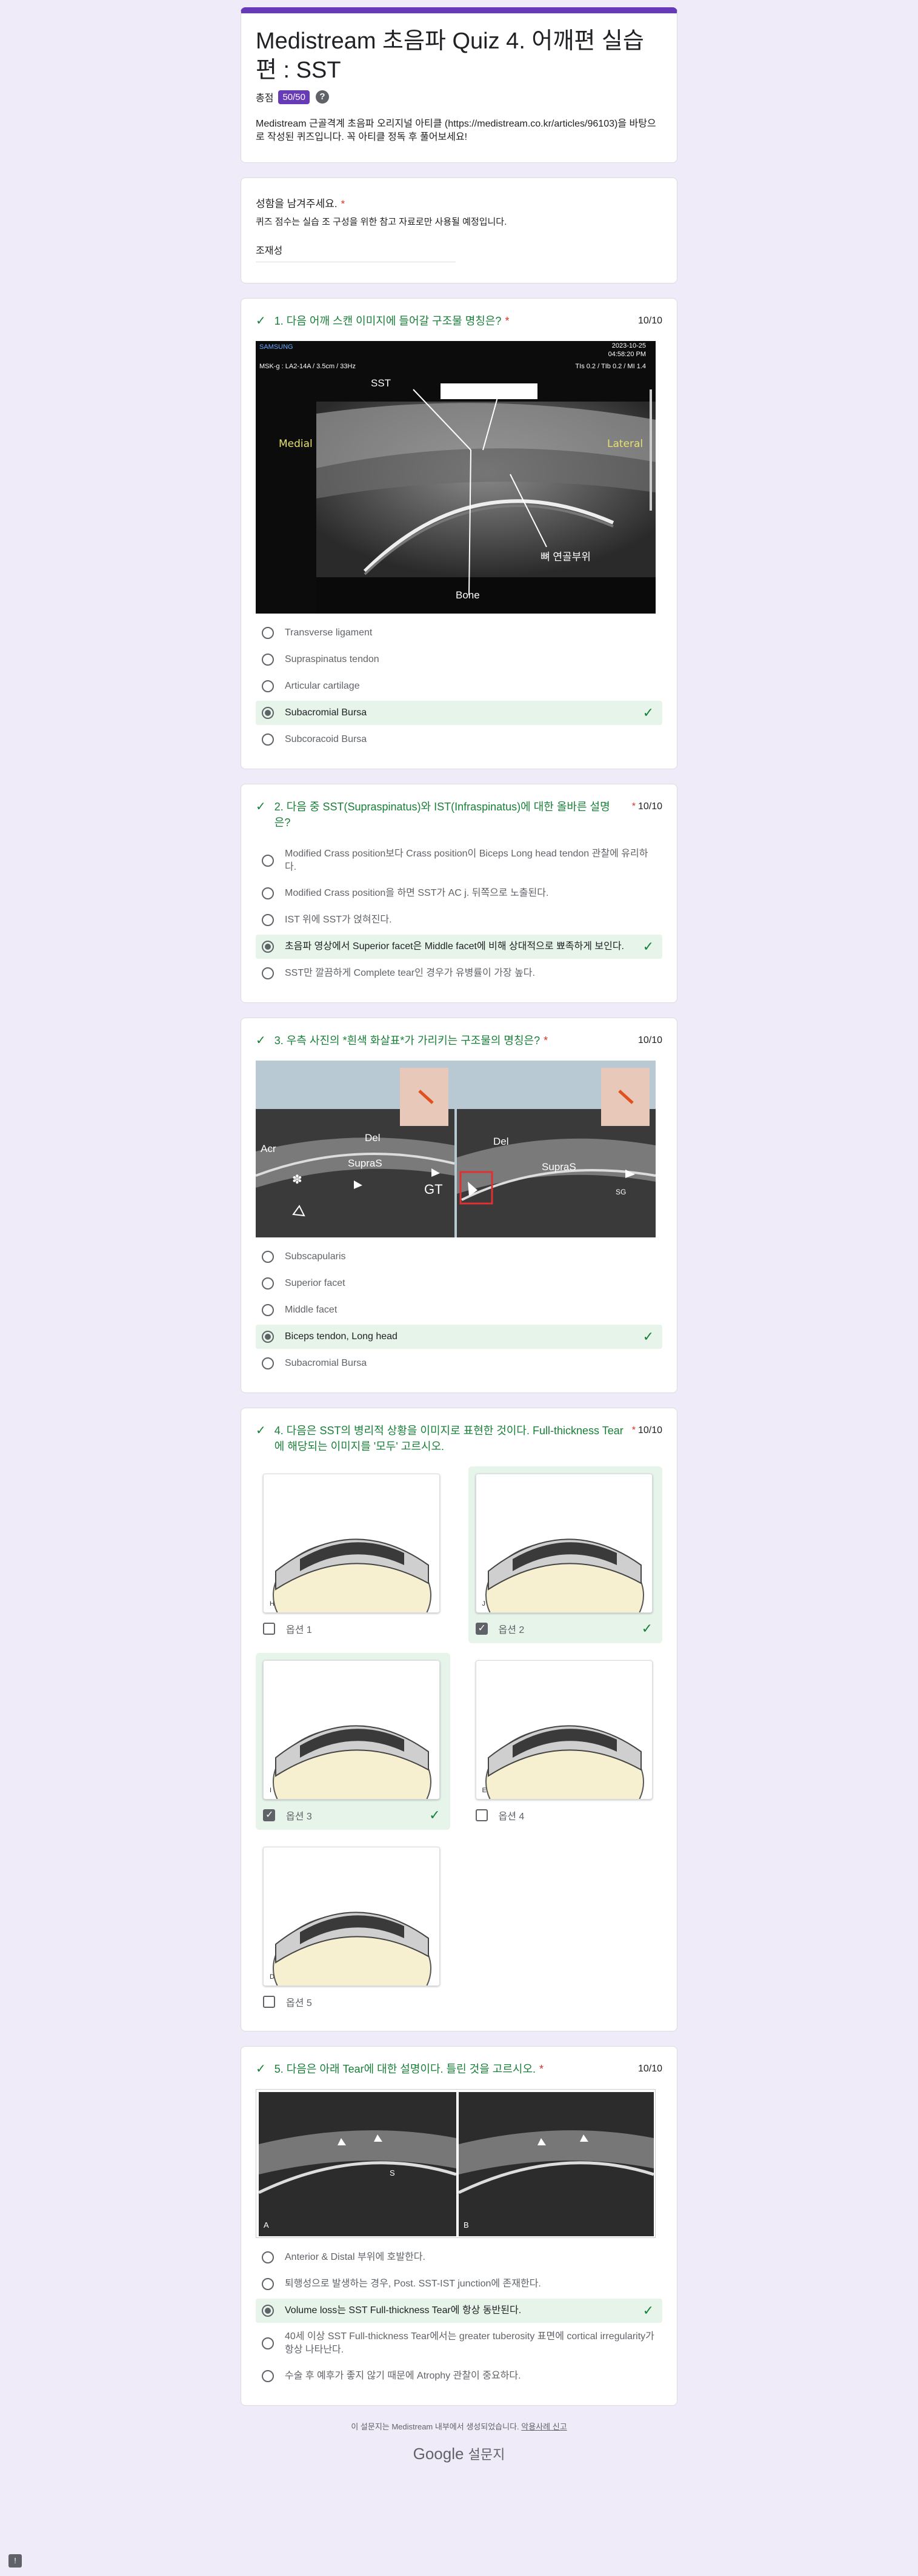 The height and width of the screenshot is (2576, 918). I want to click on label-acr: Acr, so click(268, 1148).